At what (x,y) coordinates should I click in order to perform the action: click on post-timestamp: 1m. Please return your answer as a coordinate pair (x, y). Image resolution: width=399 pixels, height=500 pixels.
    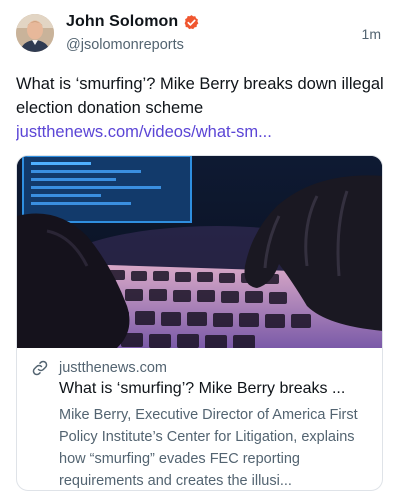
    Looking at the image, I should click on (371, 34).